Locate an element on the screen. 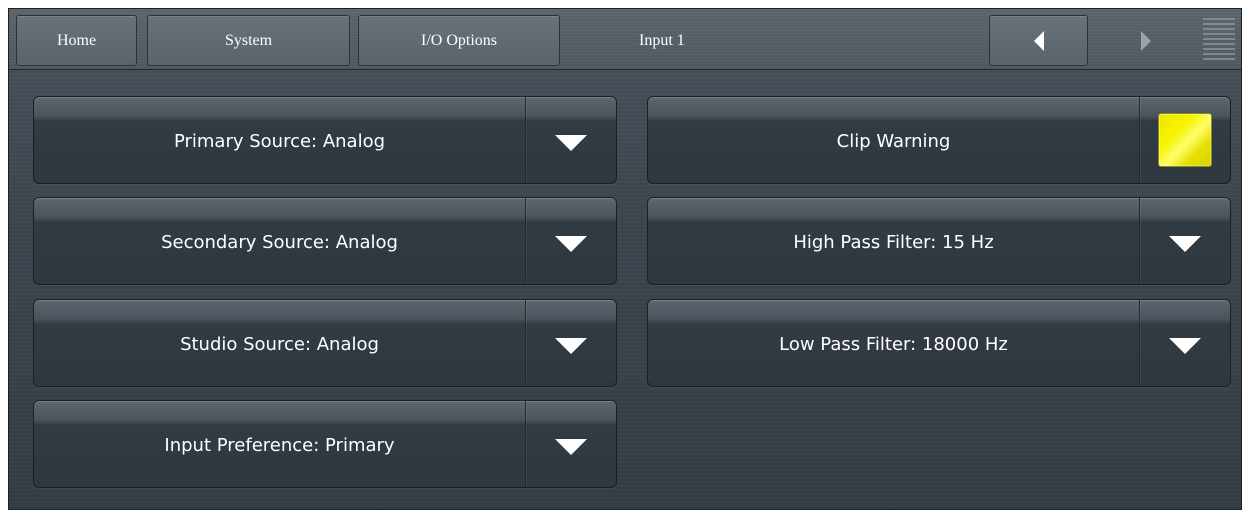 The width and height of the screenshot is (1250, 515). chevron-left-icon is located at coordinates (1038, 40).